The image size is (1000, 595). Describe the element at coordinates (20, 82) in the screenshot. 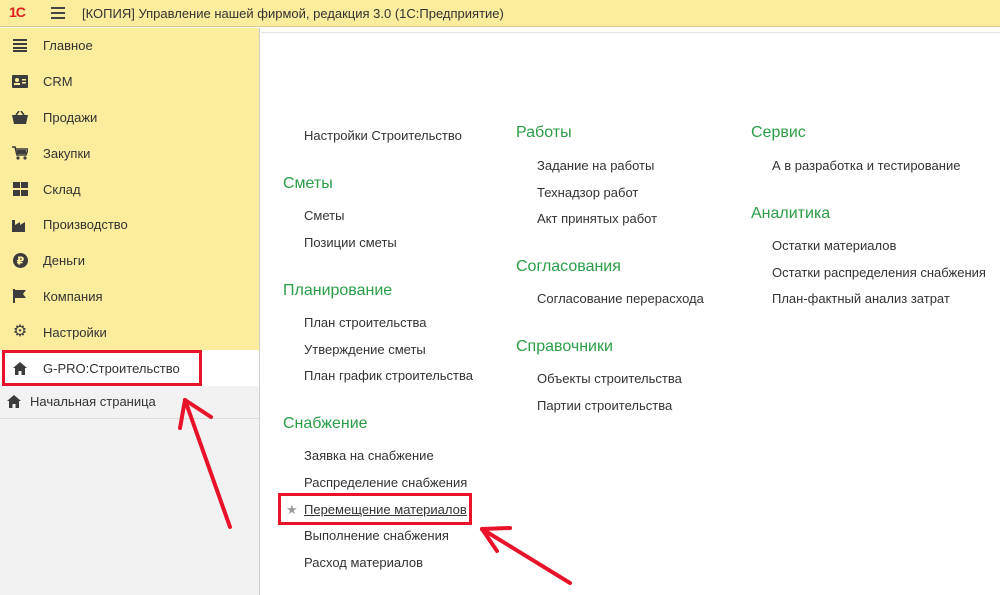

I see `contact-card-icon` at that location.